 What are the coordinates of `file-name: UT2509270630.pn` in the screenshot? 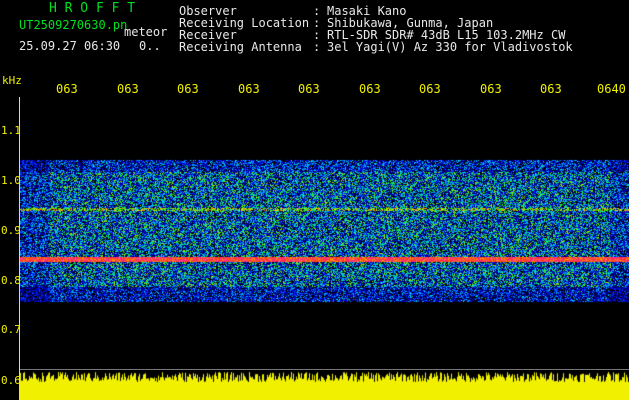 It's located at (73, 25).